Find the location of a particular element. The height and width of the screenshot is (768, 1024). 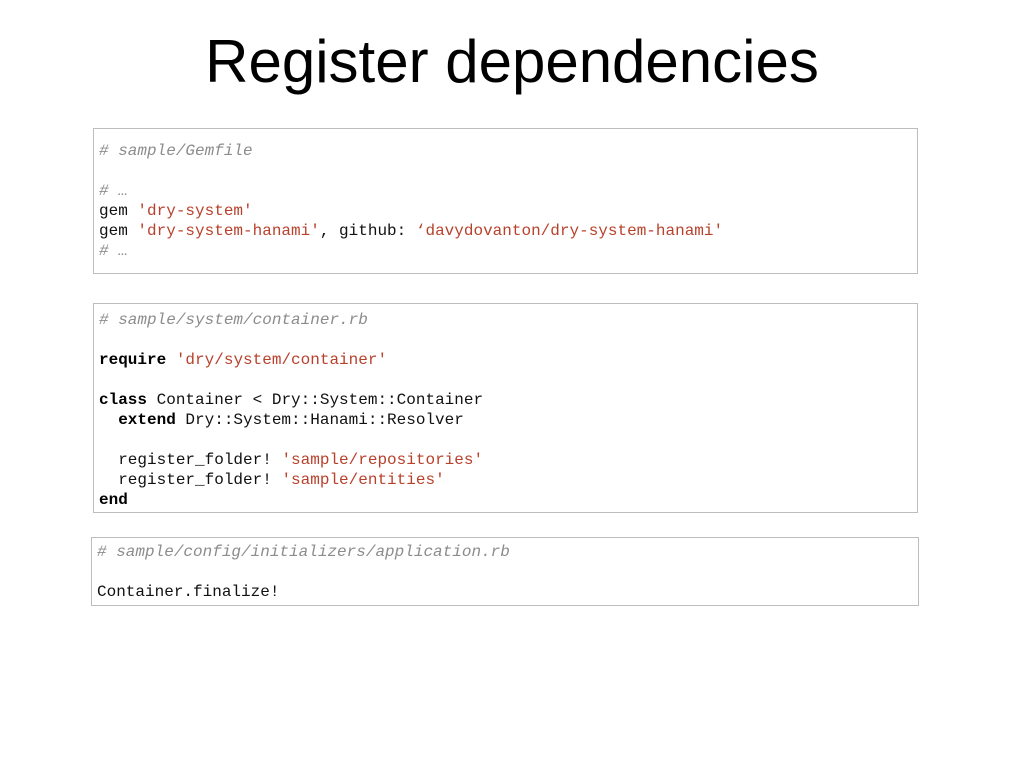

code-line-finalize: Container.finalize! is located at coordinates (188, 592).